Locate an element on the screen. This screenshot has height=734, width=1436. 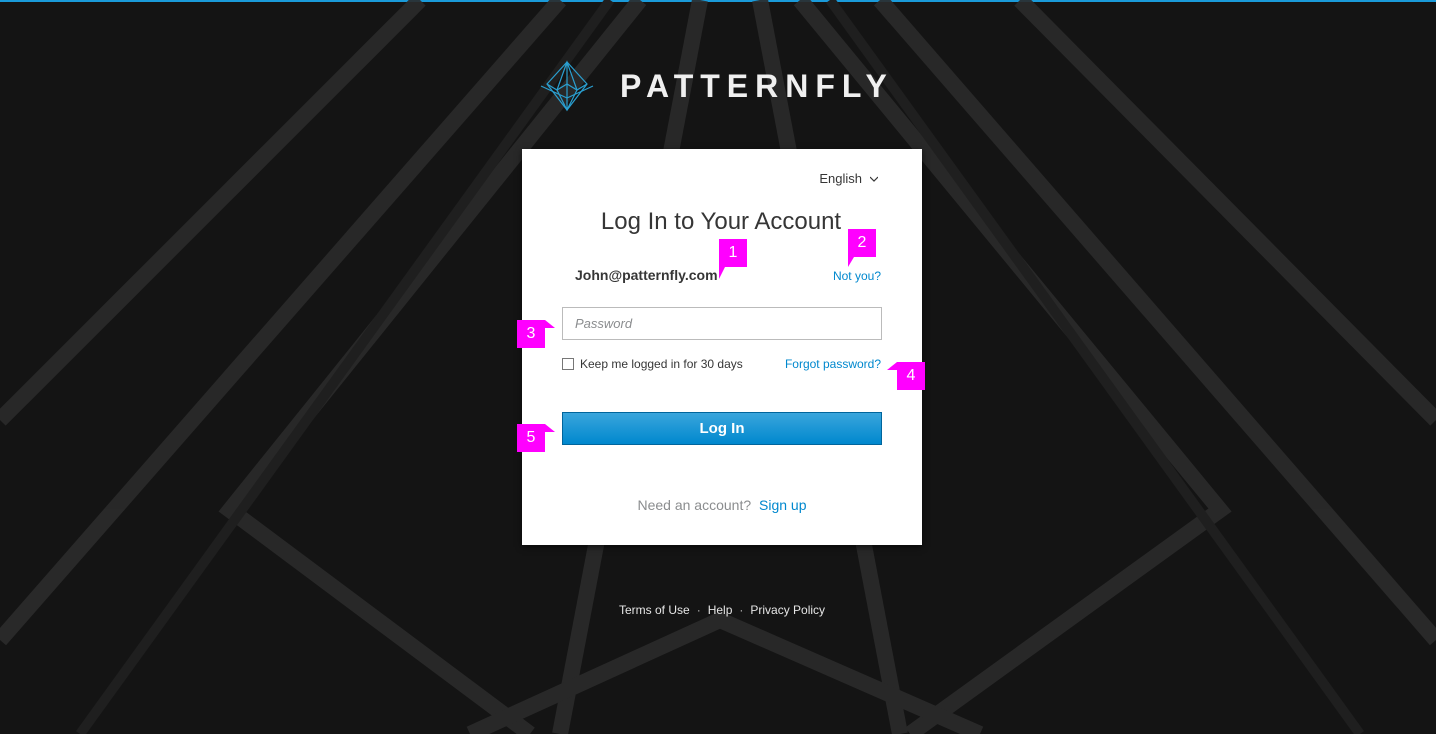
sign-up-link: Sign up is located at coordinates (782, 505).